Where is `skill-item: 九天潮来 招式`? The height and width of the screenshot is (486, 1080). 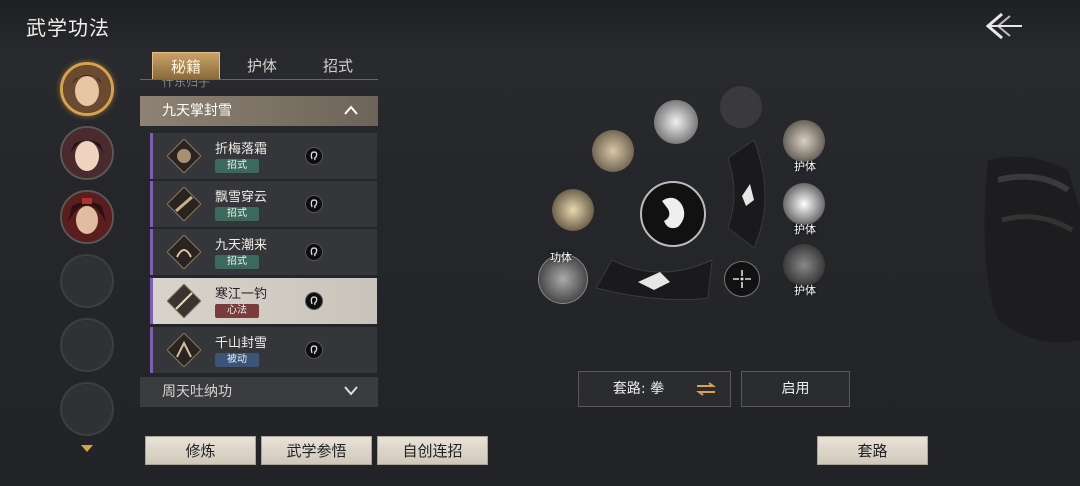
skill-item: 九天潮来 招式 is located at coordinates (263, 252).